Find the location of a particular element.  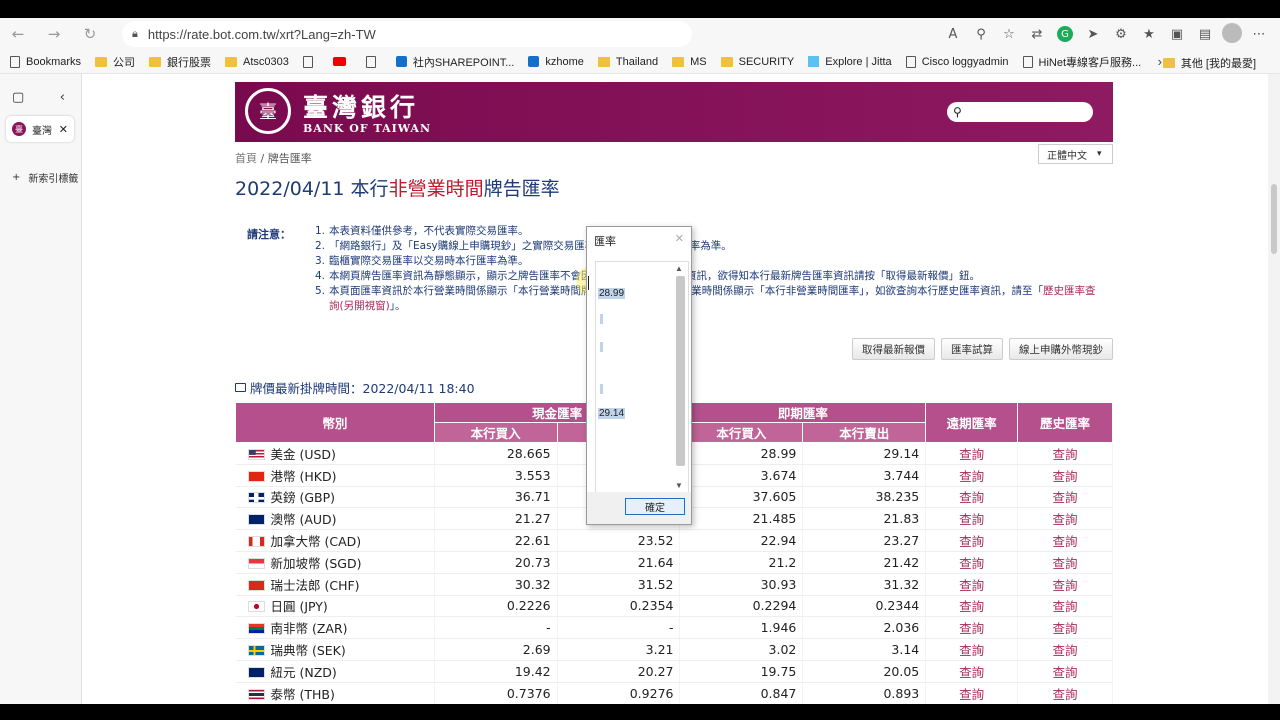

site-search-input: ⚲ is located at coordinates (1020, 112).